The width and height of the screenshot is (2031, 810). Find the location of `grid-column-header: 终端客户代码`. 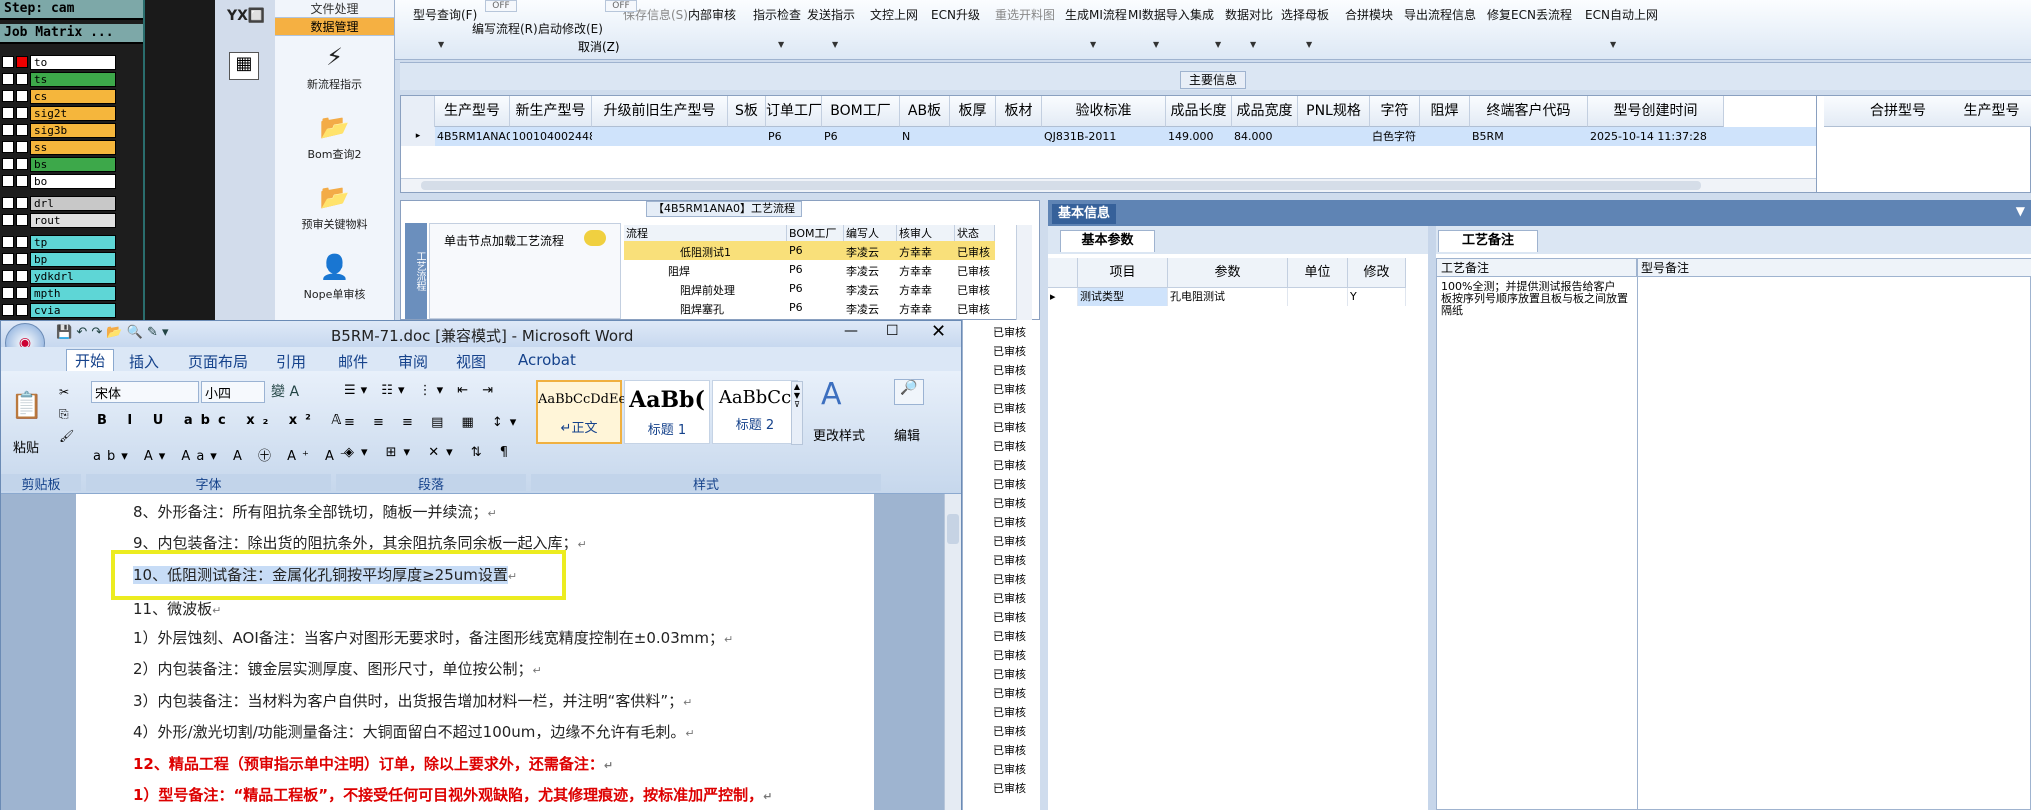

grid-column-header: 终端客户代码 is located at coordinates (1529, 111).